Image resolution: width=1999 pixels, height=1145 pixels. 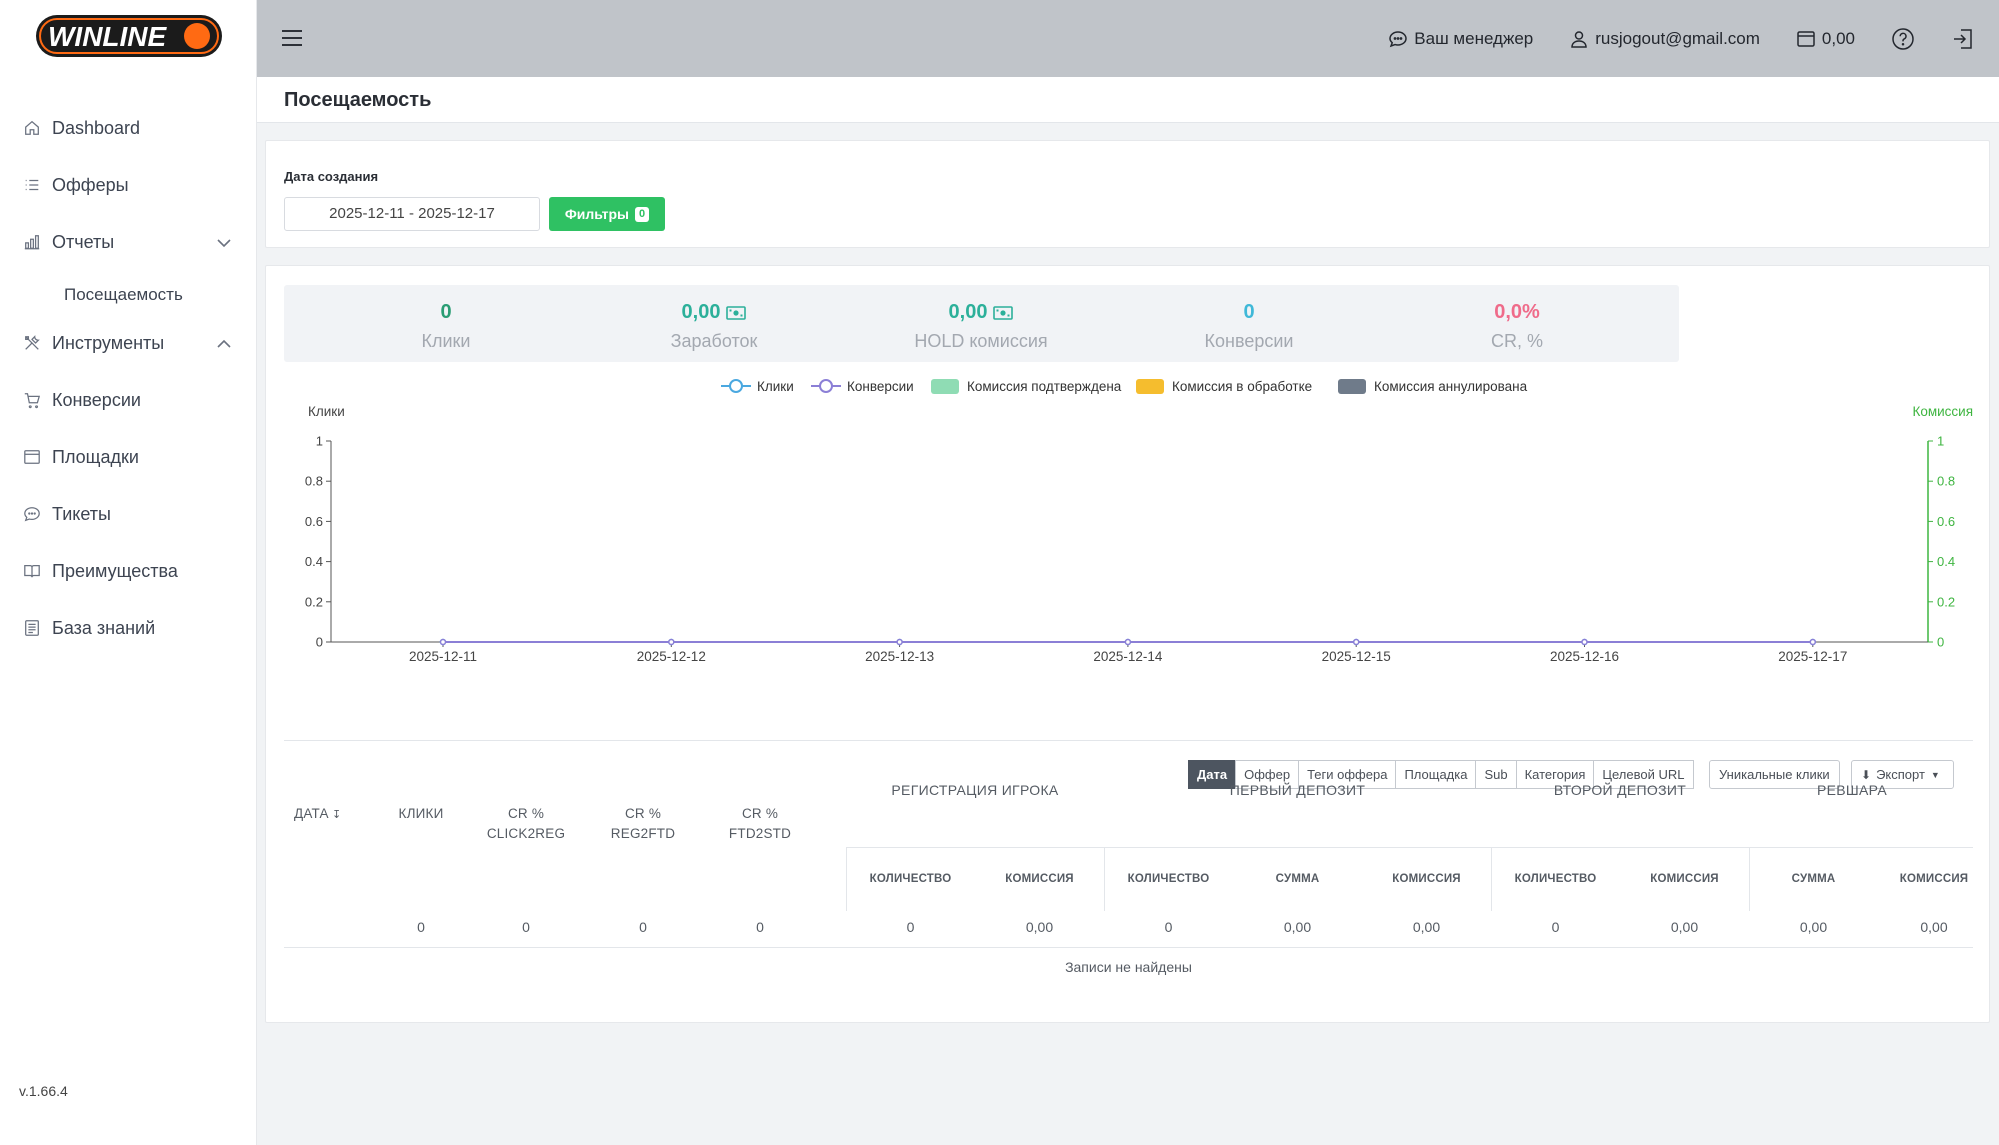 I want to click on y2-tick-label: 0.4, so click(x=1946, y=561).